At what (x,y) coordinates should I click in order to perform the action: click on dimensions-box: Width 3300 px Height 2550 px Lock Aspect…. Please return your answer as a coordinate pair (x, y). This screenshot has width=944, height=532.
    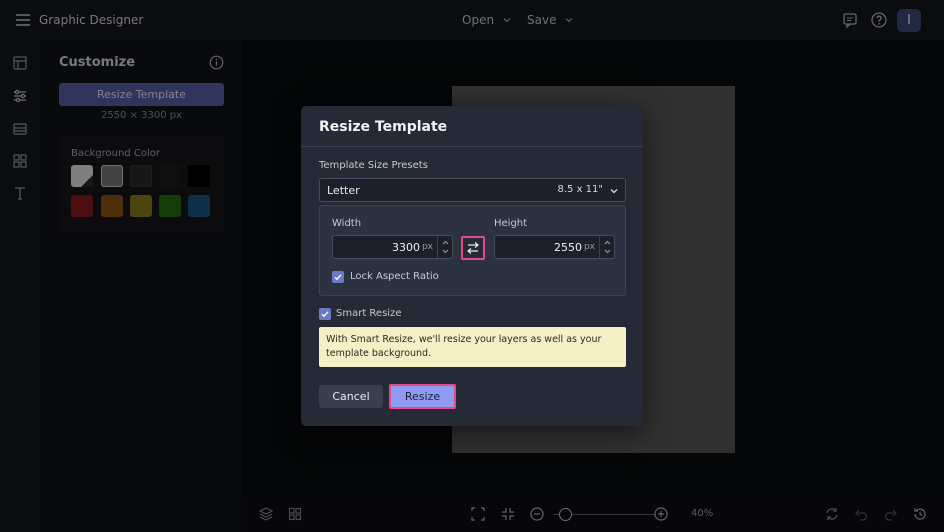
    Looking at the image, I should click on (472, 250).